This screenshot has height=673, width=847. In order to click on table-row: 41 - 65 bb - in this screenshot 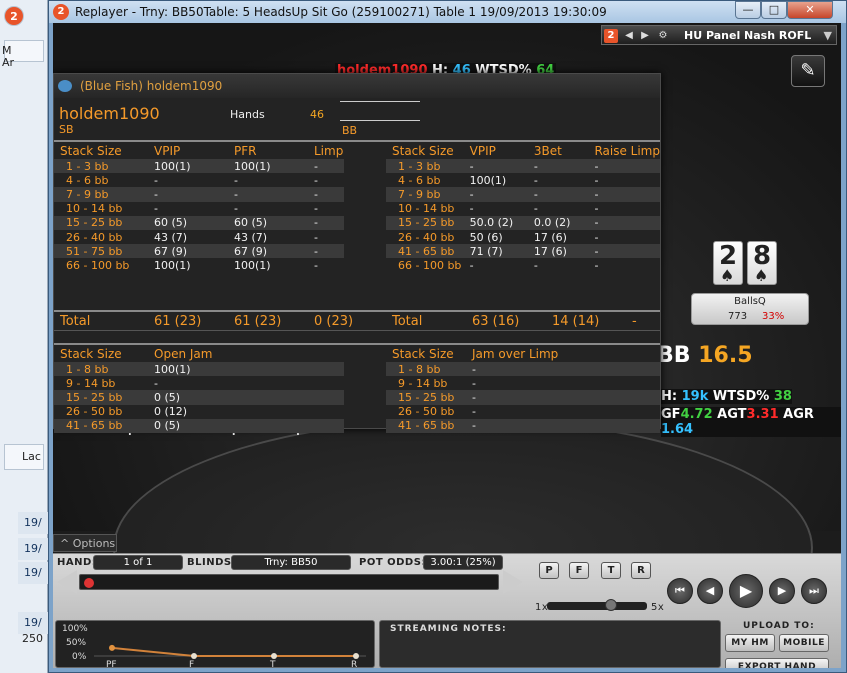, I will do `click(523, 425)`.